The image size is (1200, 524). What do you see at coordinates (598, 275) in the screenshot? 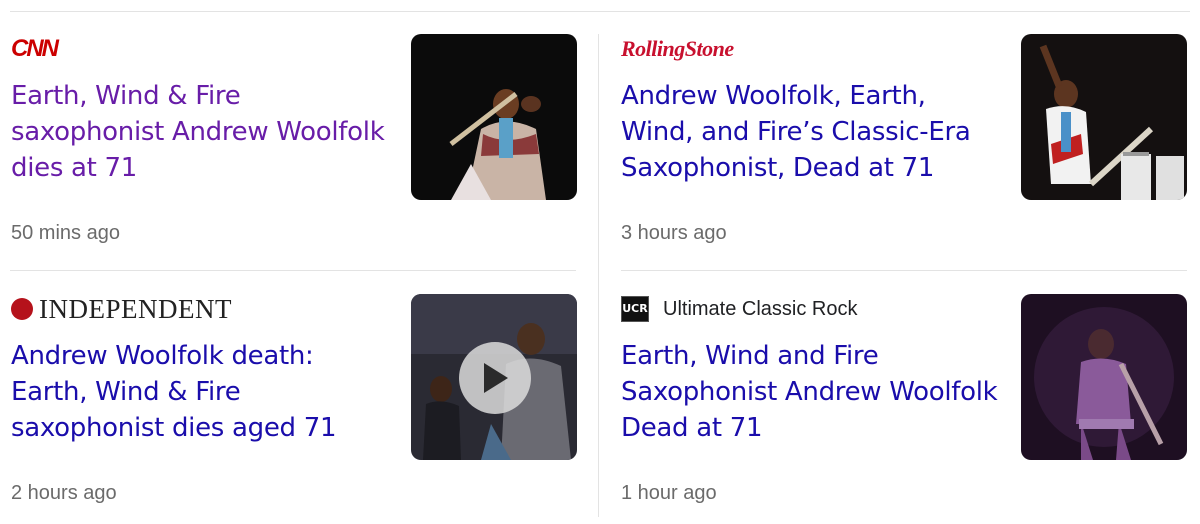
I see `column-divider` at bounding box center [598, 275].